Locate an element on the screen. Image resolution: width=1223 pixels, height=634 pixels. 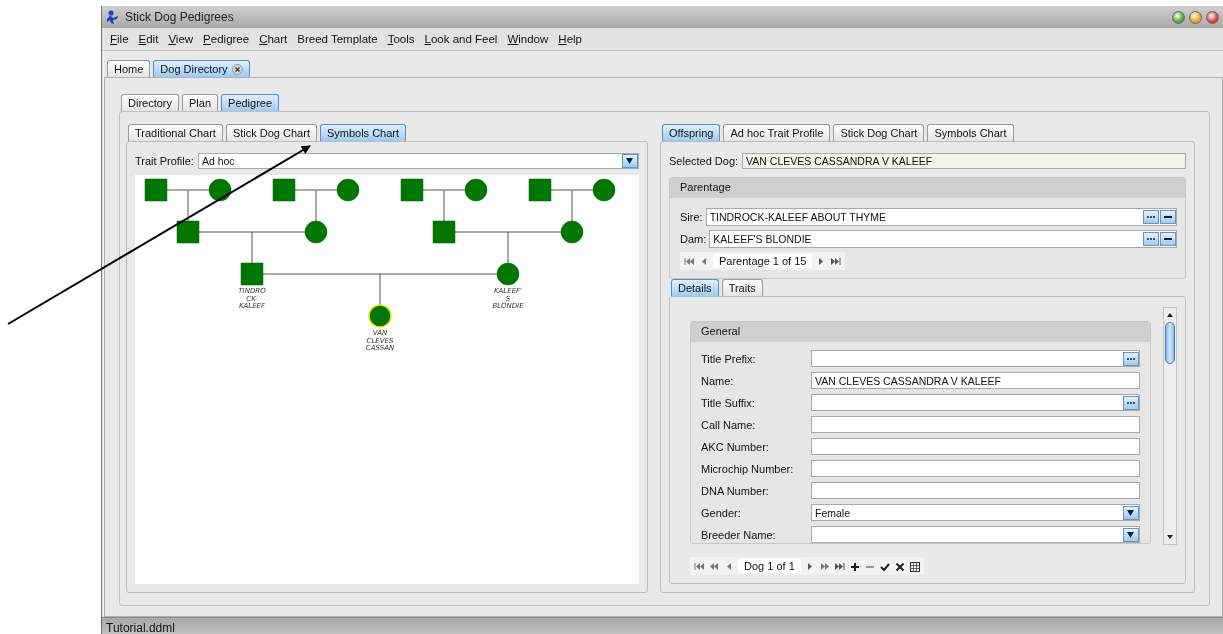
detail-sub-tab: Details is located at coordinates (695, 287).